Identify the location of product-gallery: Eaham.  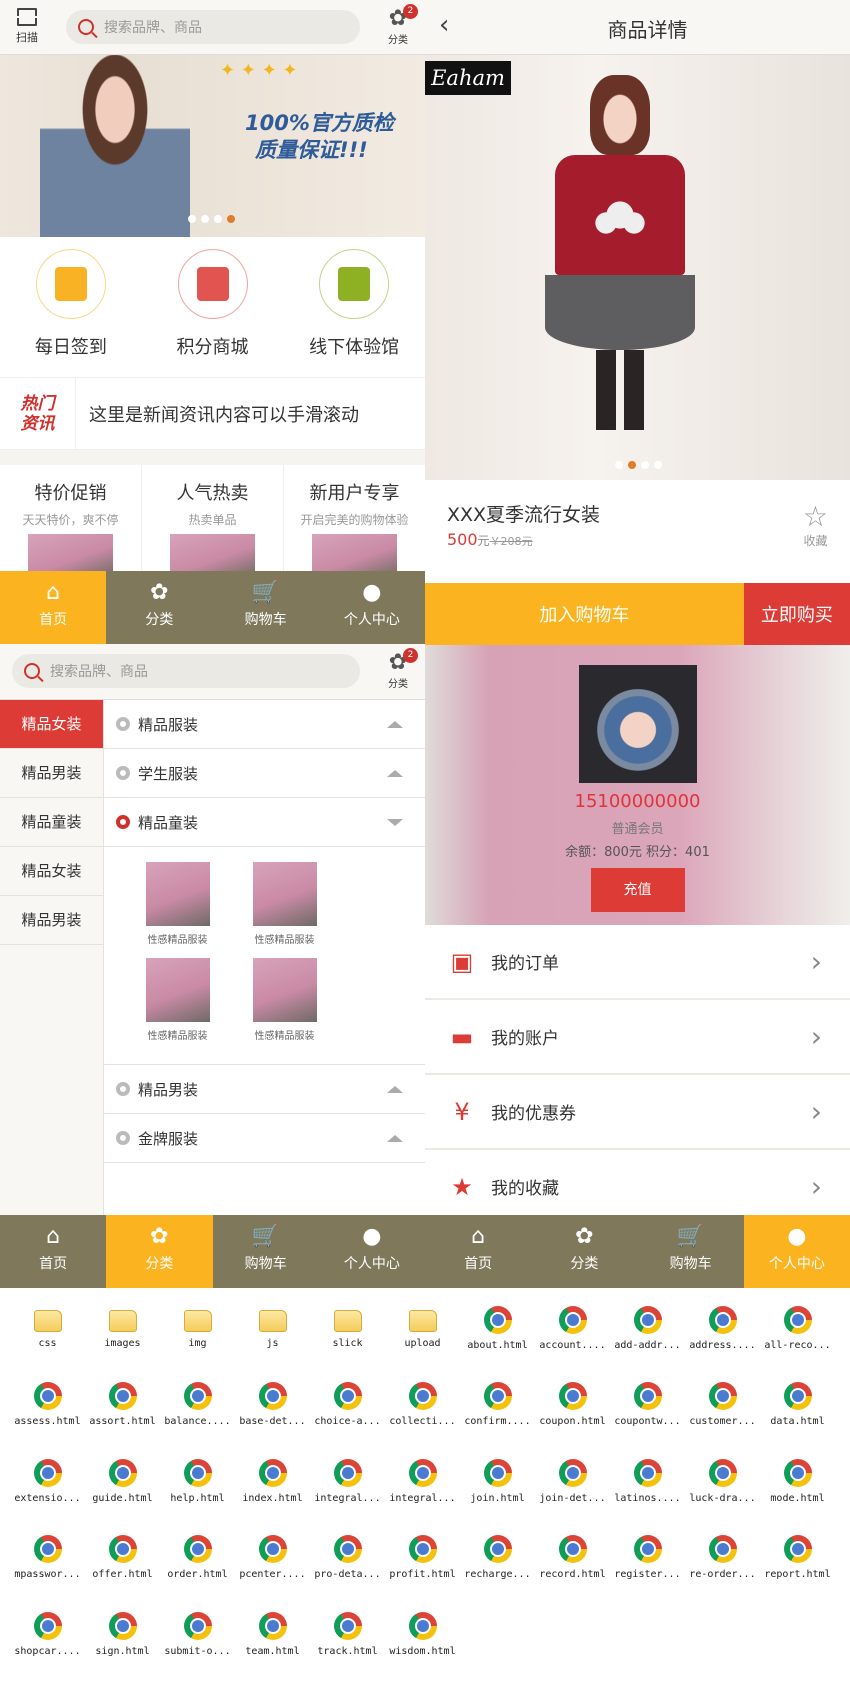
(637, 267).